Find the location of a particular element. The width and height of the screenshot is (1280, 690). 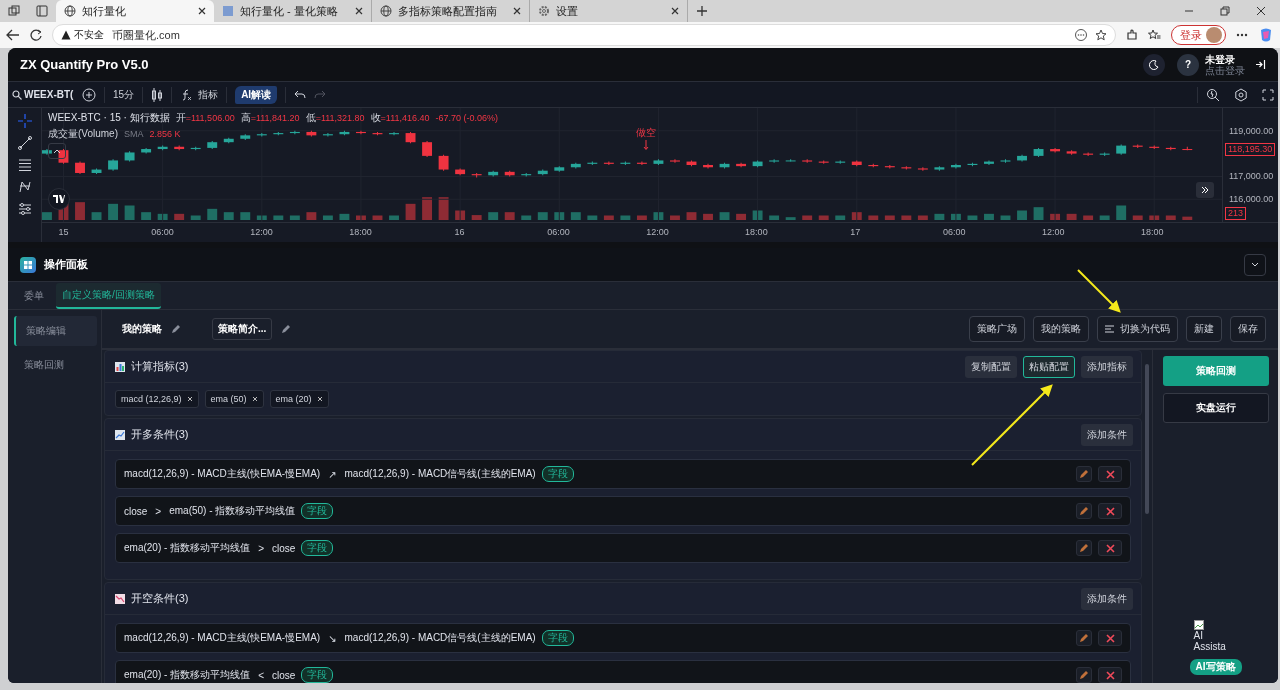

pattern-icon is located at coordinates (24, 187).